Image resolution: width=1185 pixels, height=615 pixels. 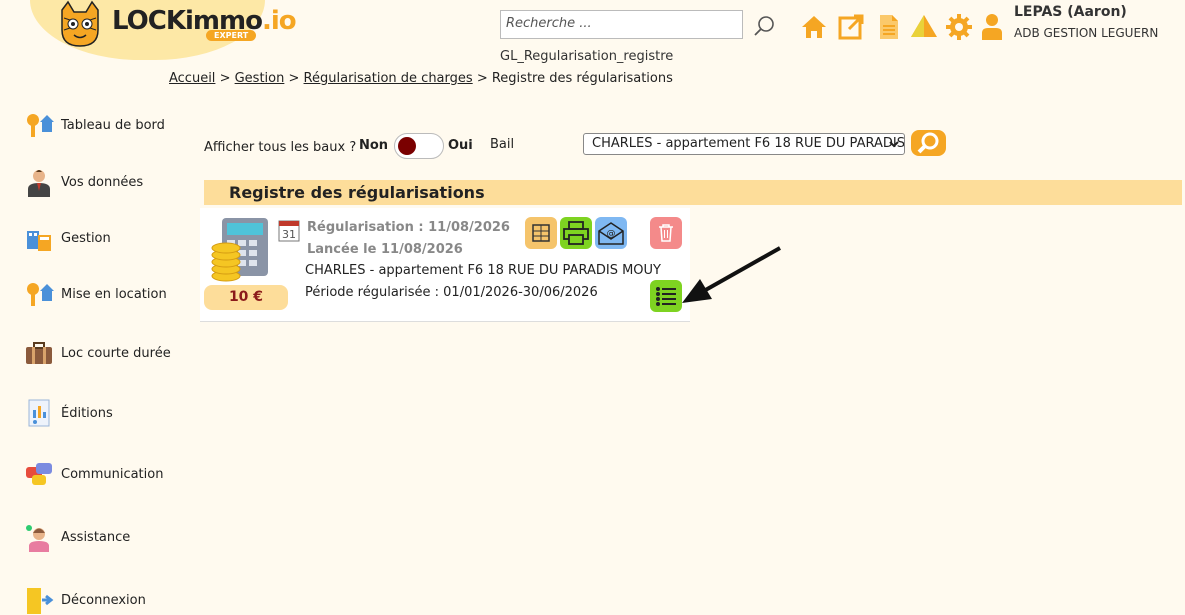 I want to click on bail-label: Bail, so click(x=502, y=144).